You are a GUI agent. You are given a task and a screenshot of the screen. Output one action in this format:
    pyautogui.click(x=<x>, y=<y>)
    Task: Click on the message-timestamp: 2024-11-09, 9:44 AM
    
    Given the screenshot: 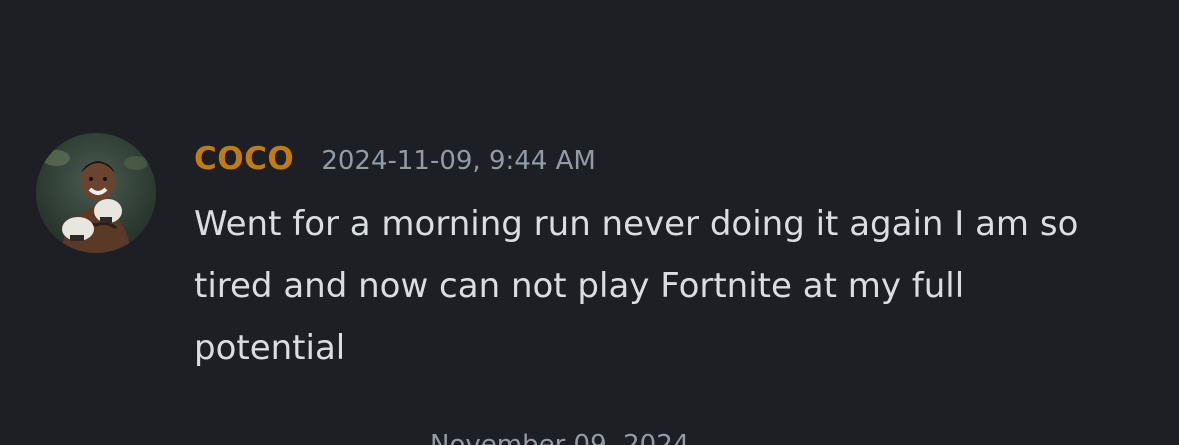 What is the action you would take?
    pyautogui.click(x=458, y=161)
    